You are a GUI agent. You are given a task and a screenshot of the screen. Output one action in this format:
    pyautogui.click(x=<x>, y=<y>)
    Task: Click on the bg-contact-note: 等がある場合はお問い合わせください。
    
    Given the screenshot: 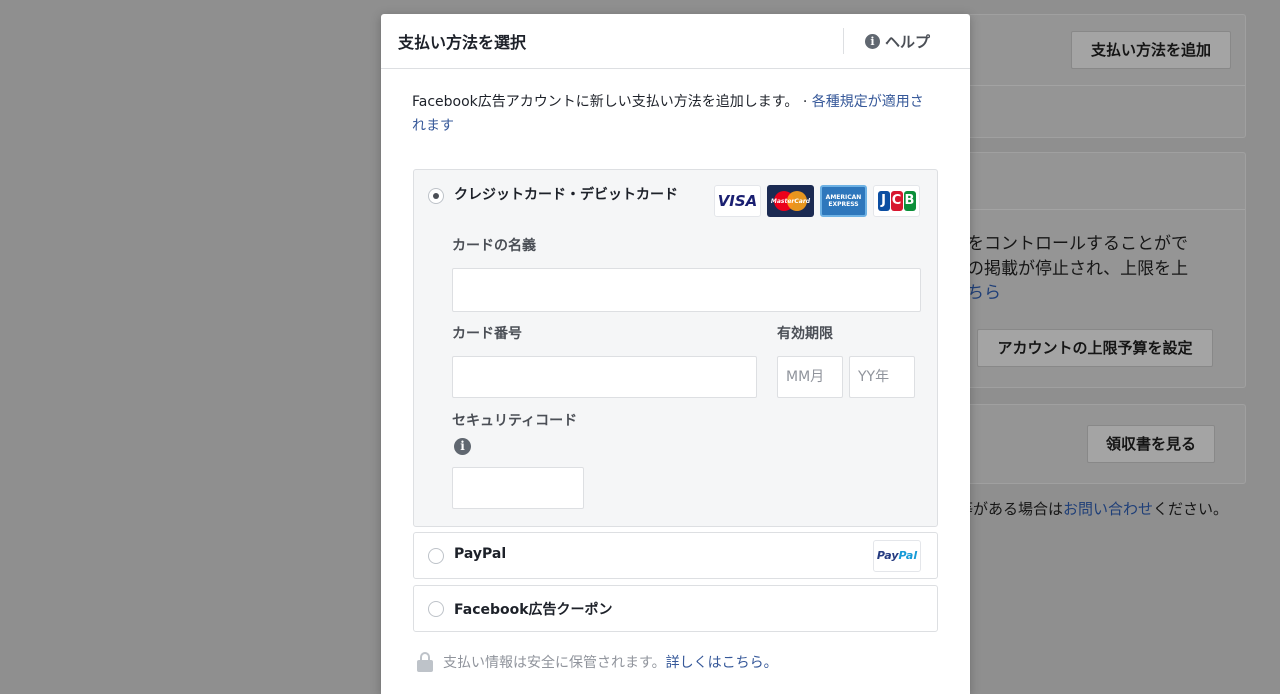 What is the action you would take?
    pyautogui.click(x=1093, y=508)
    